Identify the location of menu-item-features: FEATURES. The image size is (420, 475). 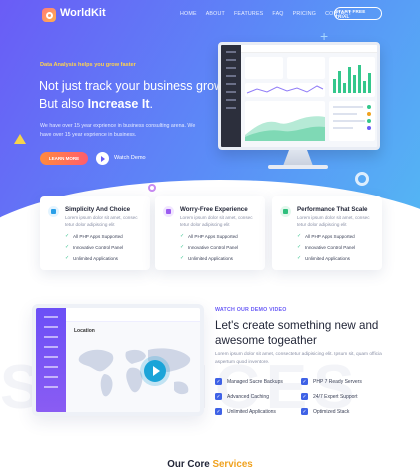
(248, 14).